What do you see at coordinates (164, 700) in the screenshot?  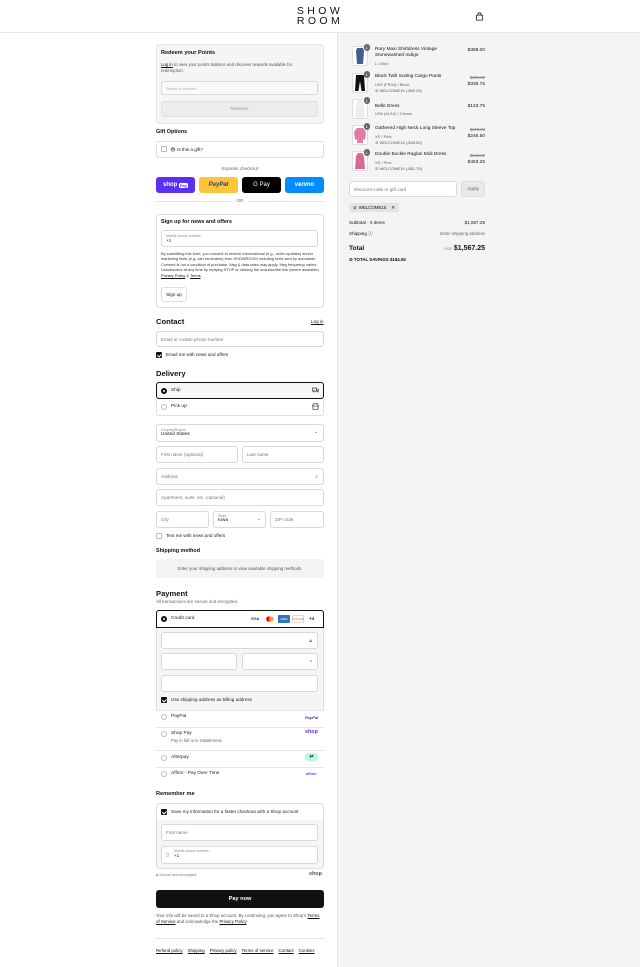 I see `billing-address-checkbox` at bounding box center [164, 700].